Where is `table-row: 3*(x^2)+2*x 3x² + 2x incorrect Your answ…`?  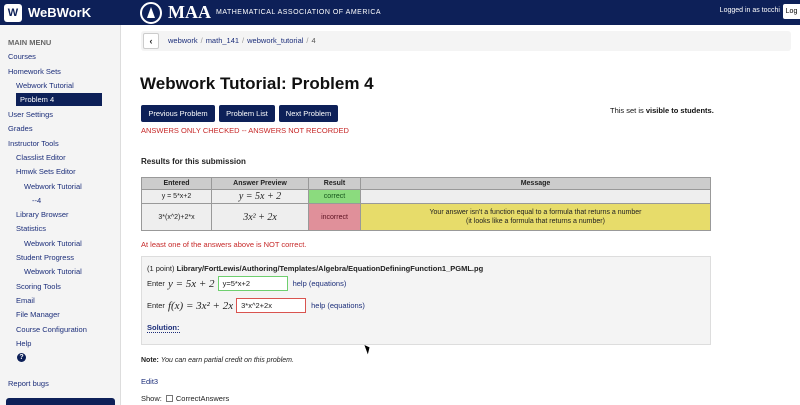
table-row: 3*(x^2)+2*x 3x² + 2x incorrect Your answ… is located at coordinates (426, 217).